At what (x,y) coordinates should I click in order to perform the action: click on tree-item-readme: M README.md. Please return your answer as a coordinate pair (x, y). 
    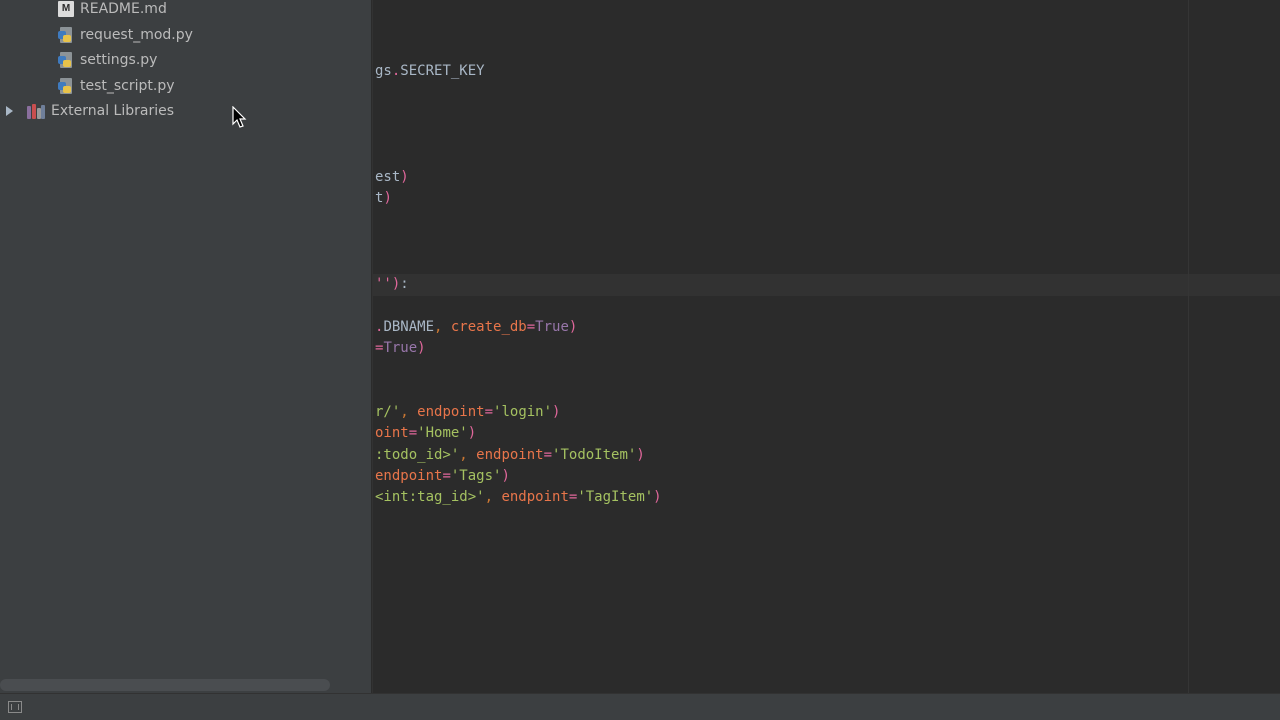
    Looking at the image, I should click on (112, 10).